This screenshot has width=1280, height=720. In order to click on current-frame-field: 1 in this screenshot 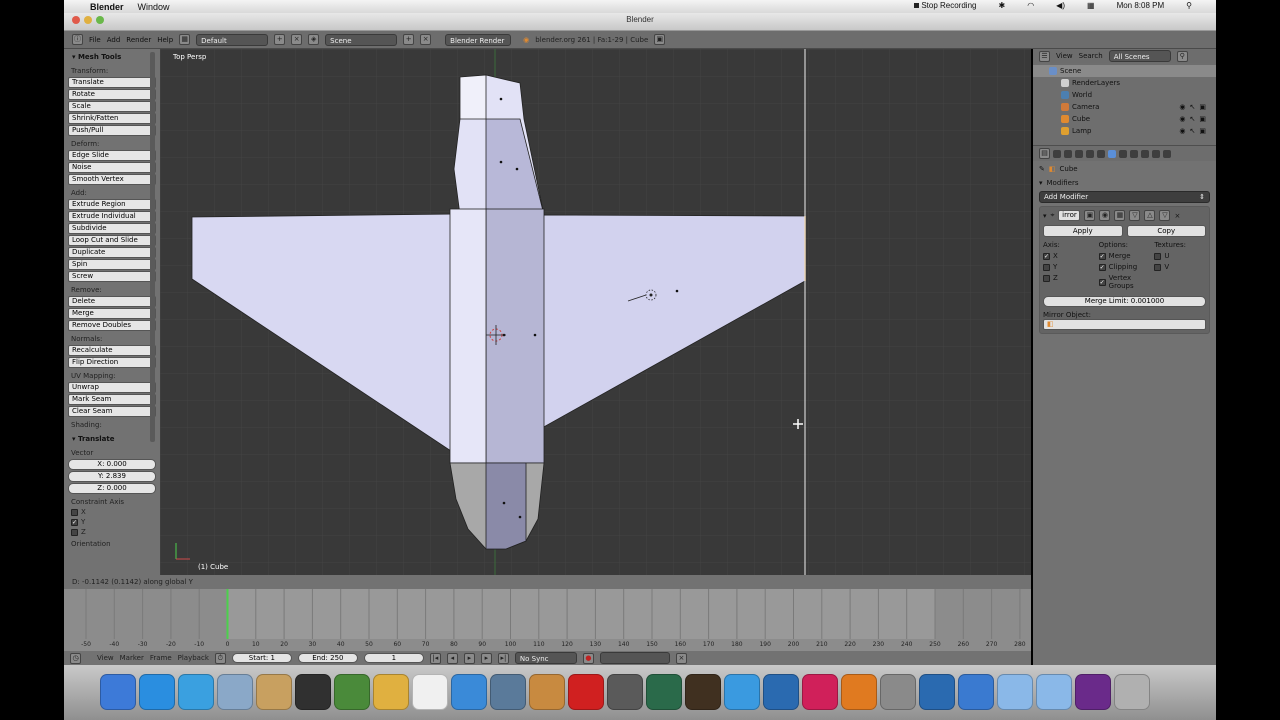, I will do `click(393, 658)`.